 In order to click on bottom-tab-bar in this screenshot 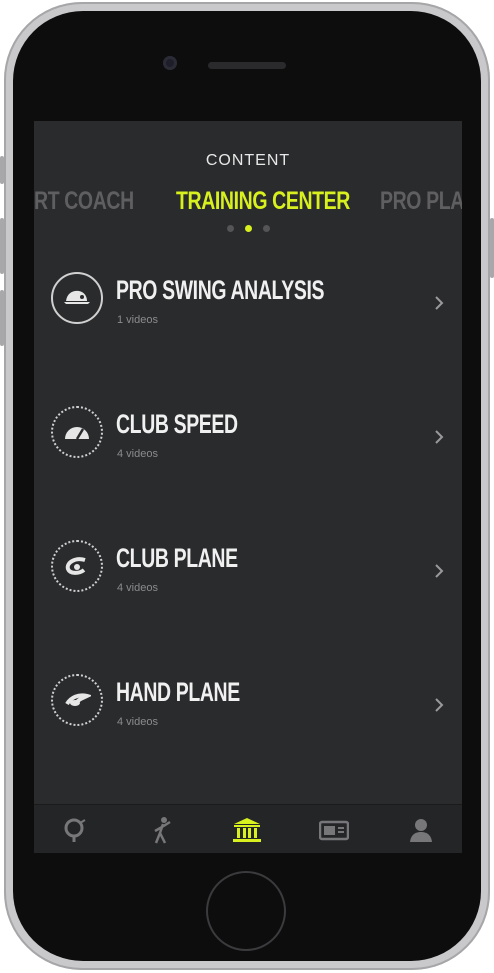, I will do `click(248, 828)`.